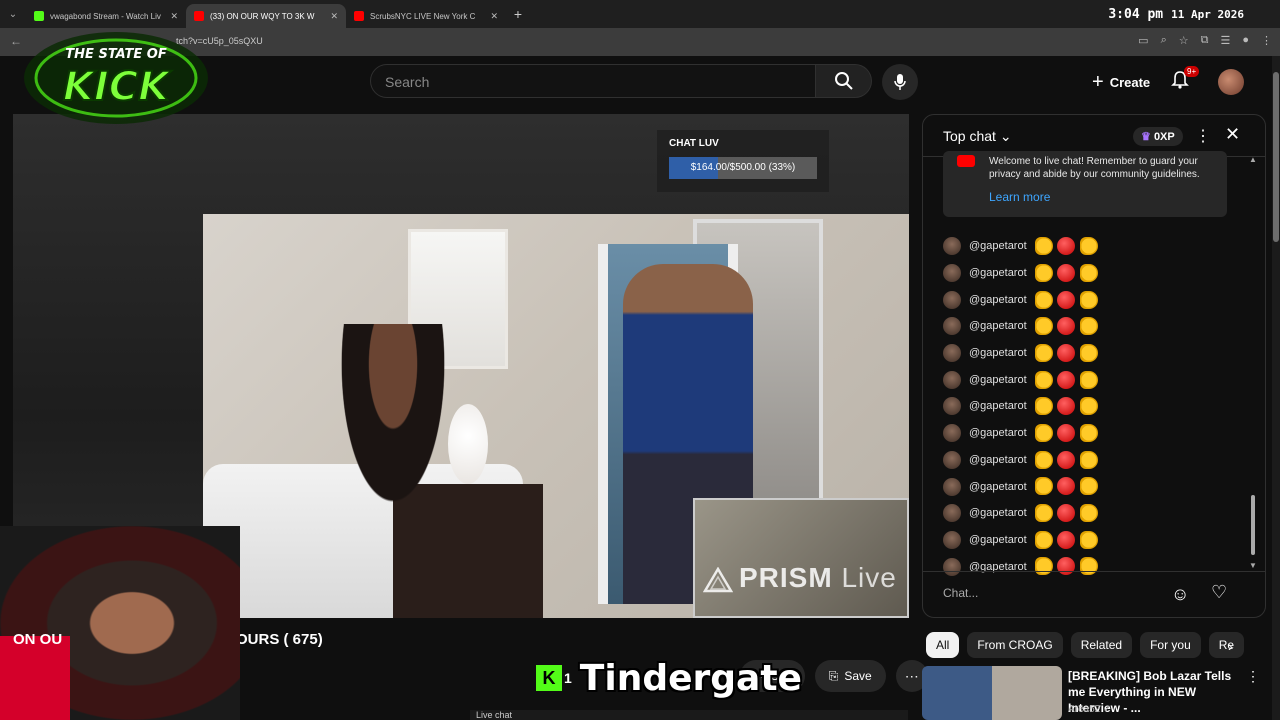 This screenshot has height=720, width=1280. Describe the element at coordinates (1219, 592) in the screenshot. I see `heart-icon: ♡` at that location.